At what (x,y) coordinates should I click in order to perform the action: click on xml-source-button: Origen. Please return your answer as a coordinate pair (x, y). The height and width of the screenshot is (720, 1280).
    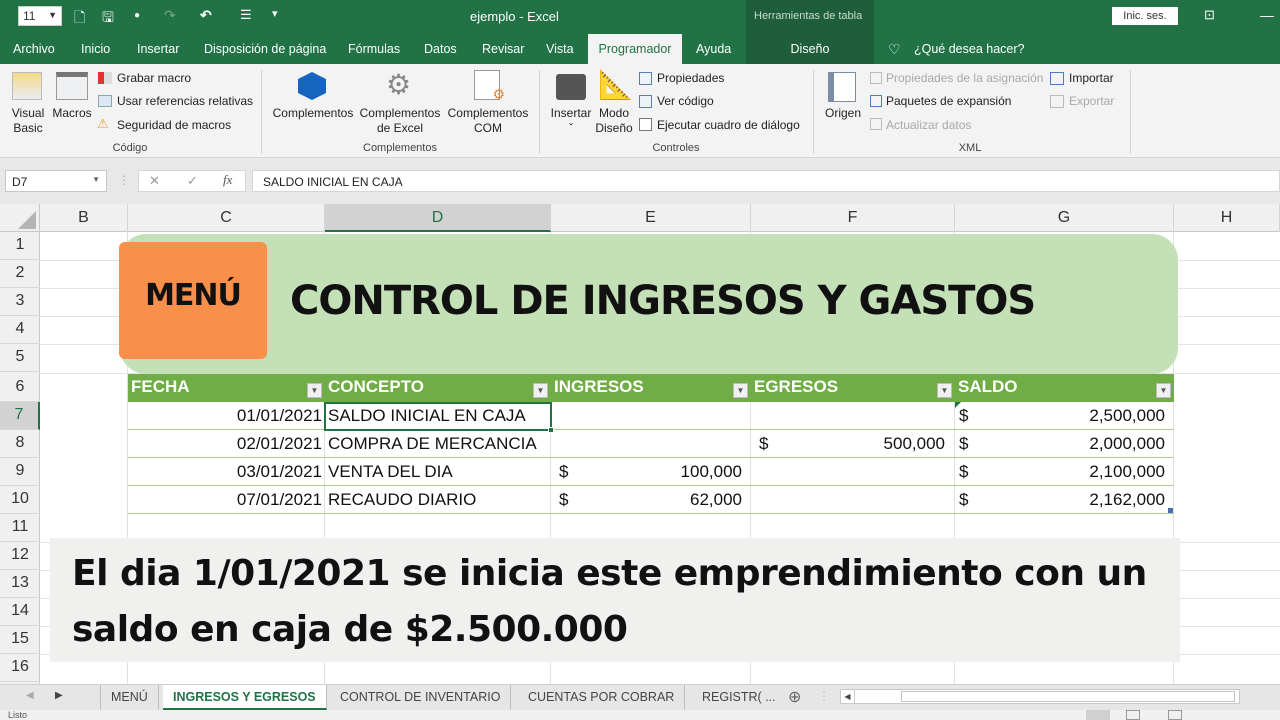
    Looking at the image, I should click on (843, 113).